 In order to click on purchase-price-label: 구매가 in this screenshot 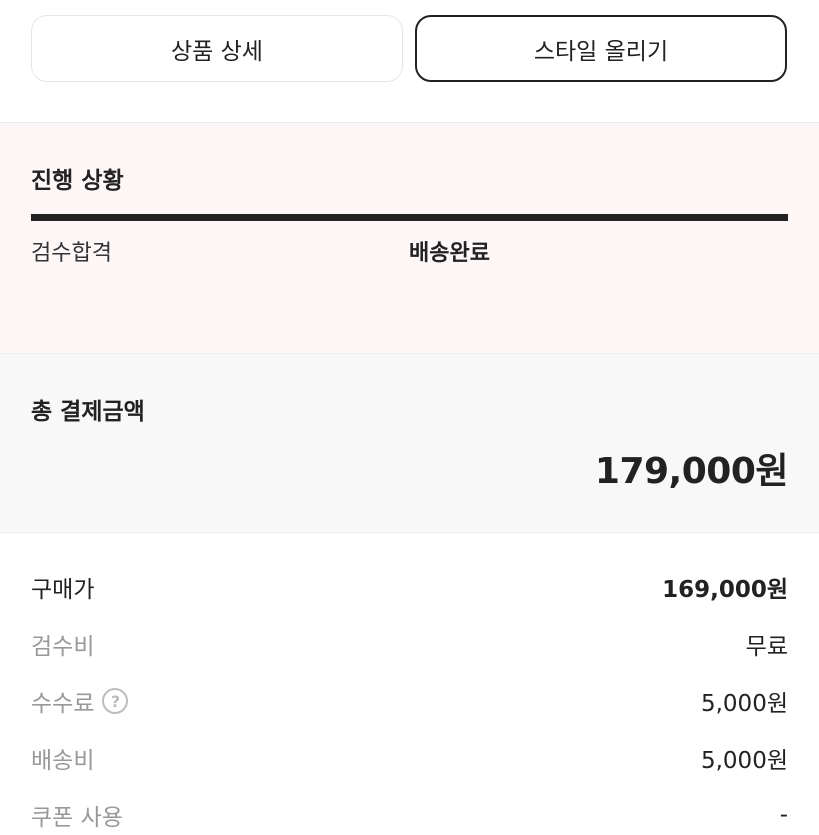, I will do `click(63, 590)`.